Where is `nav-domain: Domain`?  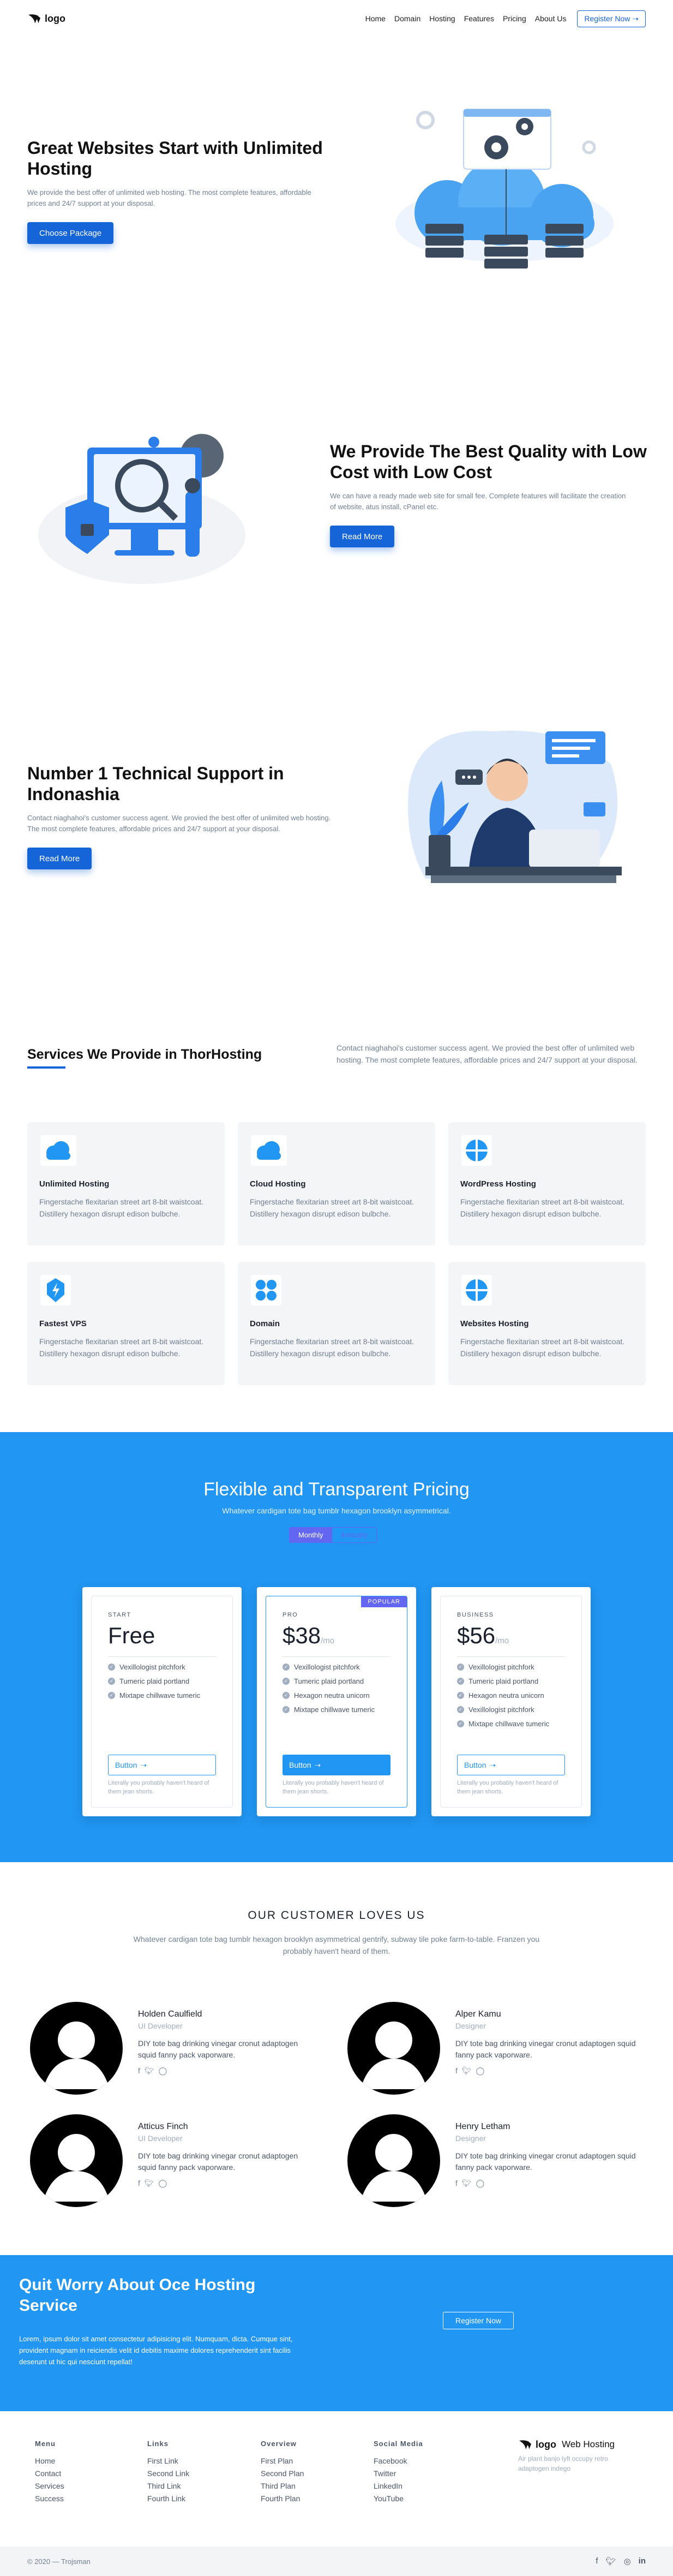 nav-domain: Domain is located at coordinates (407, 18).